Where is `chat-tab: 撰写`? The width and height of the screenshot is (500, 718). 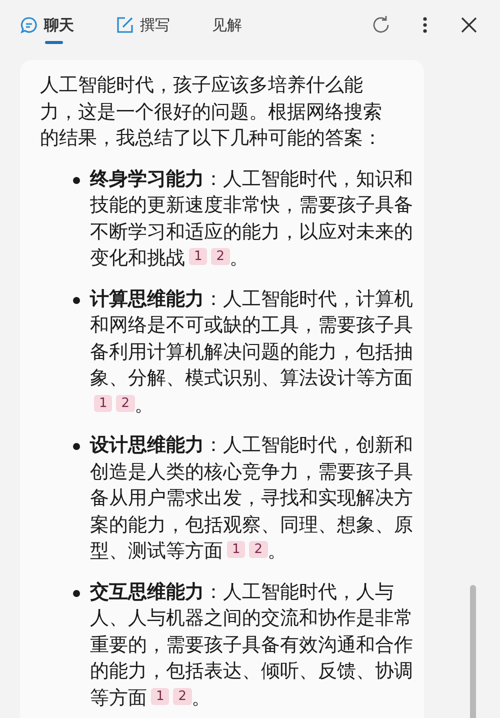 chat-tab: 撰写 is located at coordinates (143, 25).